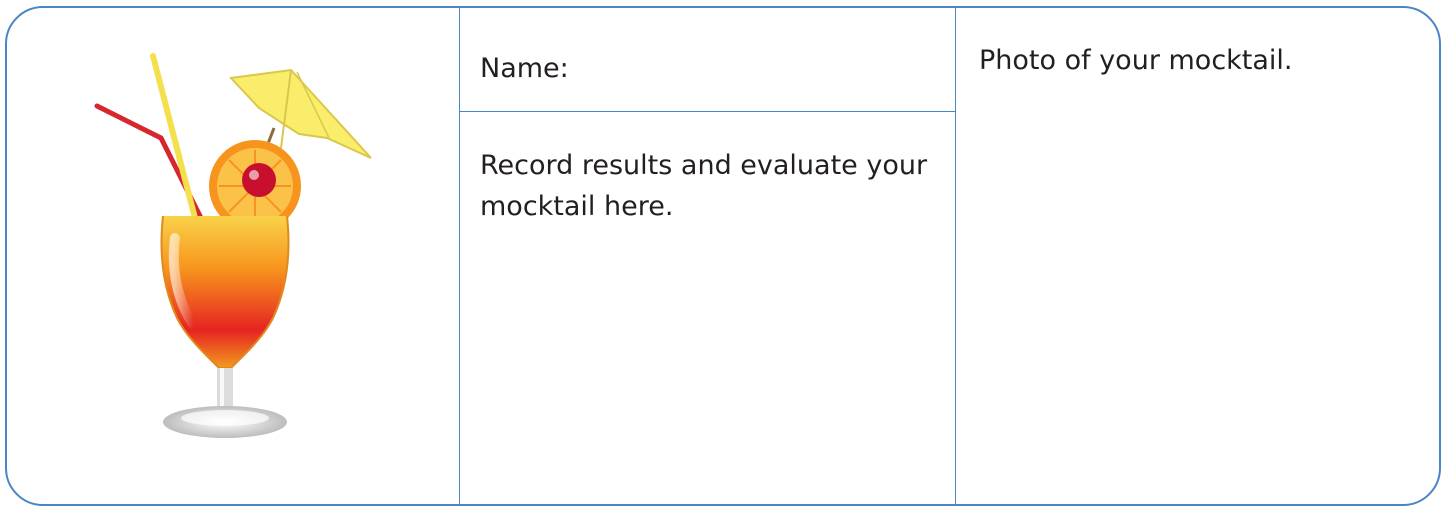 The width and height of the screenshot is (1451, 506). I want to click on name-label: Name:, so click(524, 68).